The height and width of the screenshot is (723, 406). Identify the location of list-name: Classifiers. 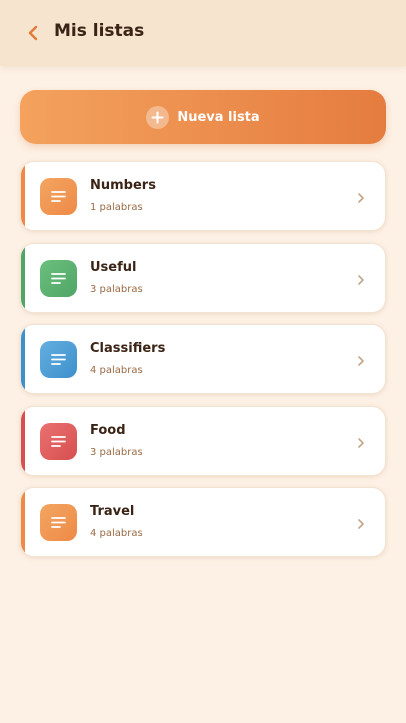
(128, 348).